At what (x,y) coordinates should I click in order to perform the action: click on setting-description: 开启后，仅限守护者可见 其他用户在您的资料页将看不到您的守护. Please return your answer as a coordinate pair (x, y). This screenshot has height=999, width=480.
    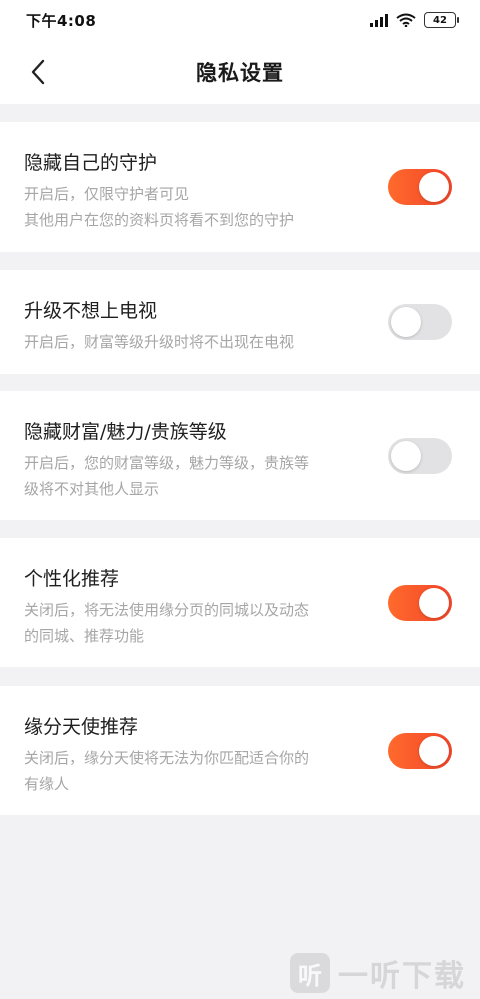
    Looking at the image, I should click on (194, 207).